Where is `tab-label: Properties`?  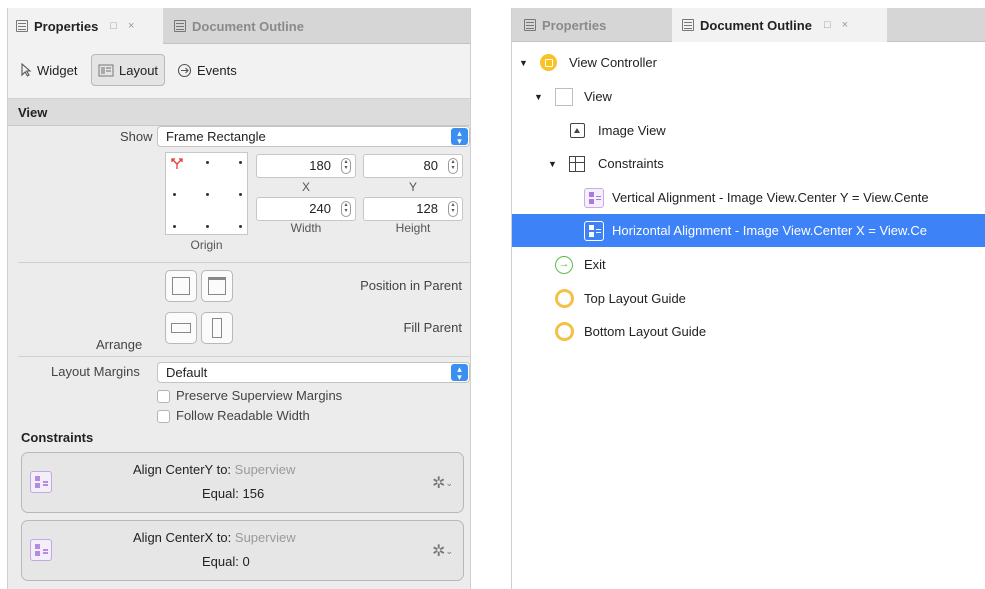
tab-label: Properties is located at coordinates (574, 25).